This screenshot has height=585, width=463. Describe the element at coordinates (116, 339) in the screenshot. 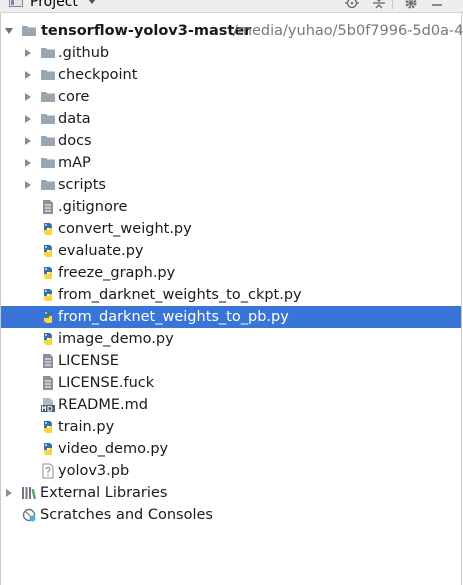

I see `tree-item-label: image_demo.py` at that location.